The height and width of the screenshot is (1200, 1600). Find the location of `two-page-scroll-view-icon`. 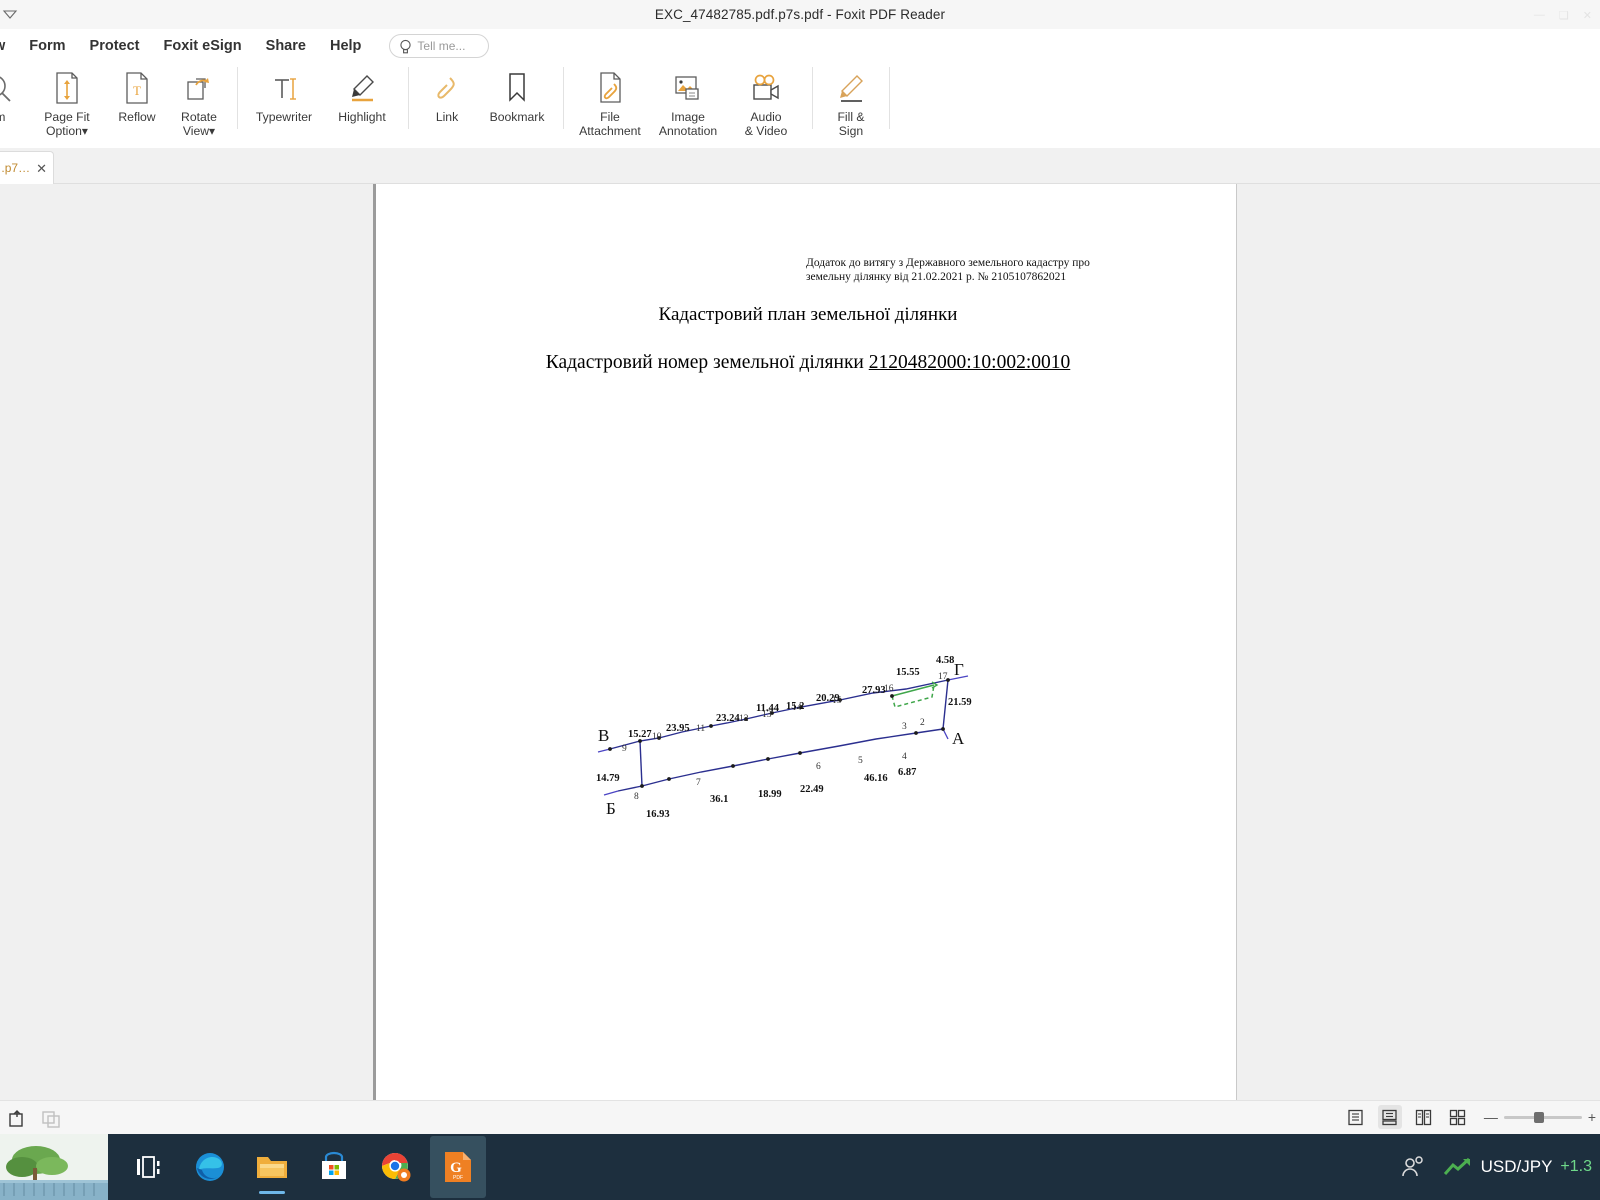

two-page-scroll-view-icon is located at coordinates (1458, 1117).